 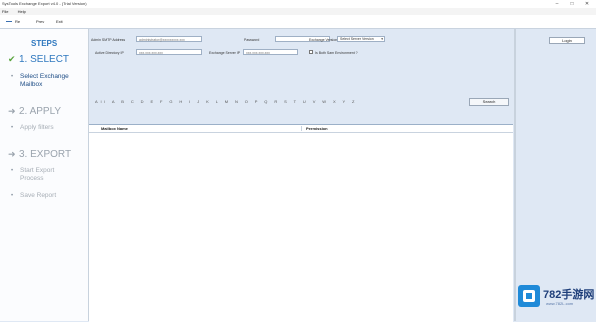 What do you see at coordinates (44, 76) in the screenshot?
I see `substep-select-line1: Select Exchange` at bounding box center [44, 76].